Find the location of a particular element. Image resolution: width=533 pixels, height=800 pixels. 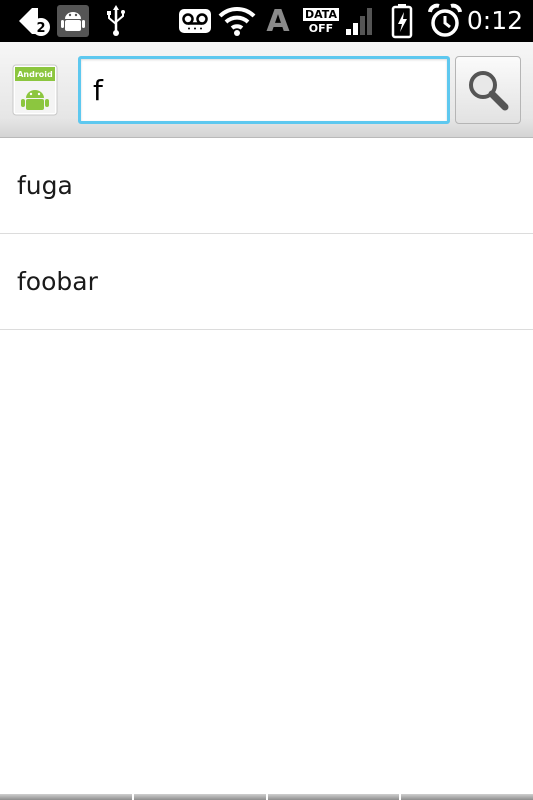

data-label-bottom: OFF is located at coordinates (321, 28).